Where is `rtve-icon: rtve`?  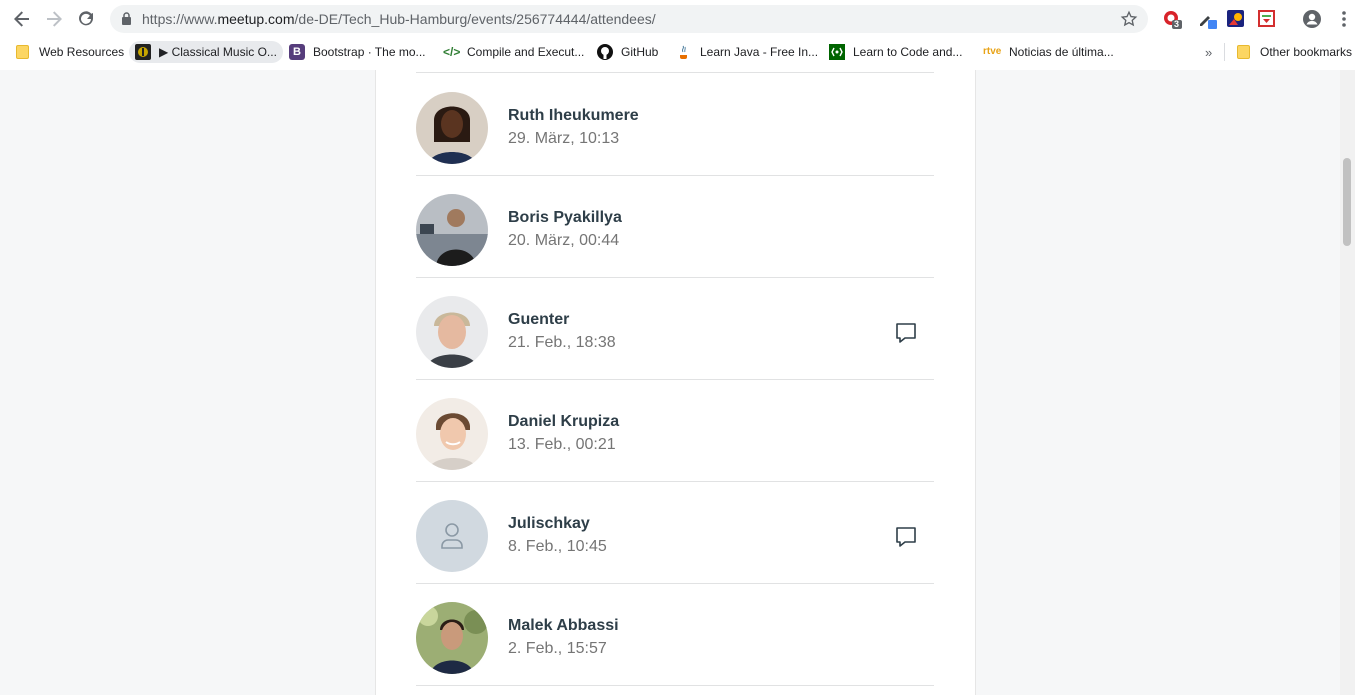
rtve-icon: rtve is located at coordinates (992, 51).